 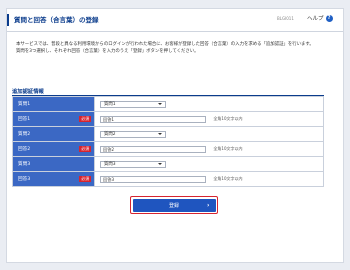 What do you see at coordinates (153, 119) in the screenshot?
I see `answer-1-input: 回答1` at bounding box center [153, 119].